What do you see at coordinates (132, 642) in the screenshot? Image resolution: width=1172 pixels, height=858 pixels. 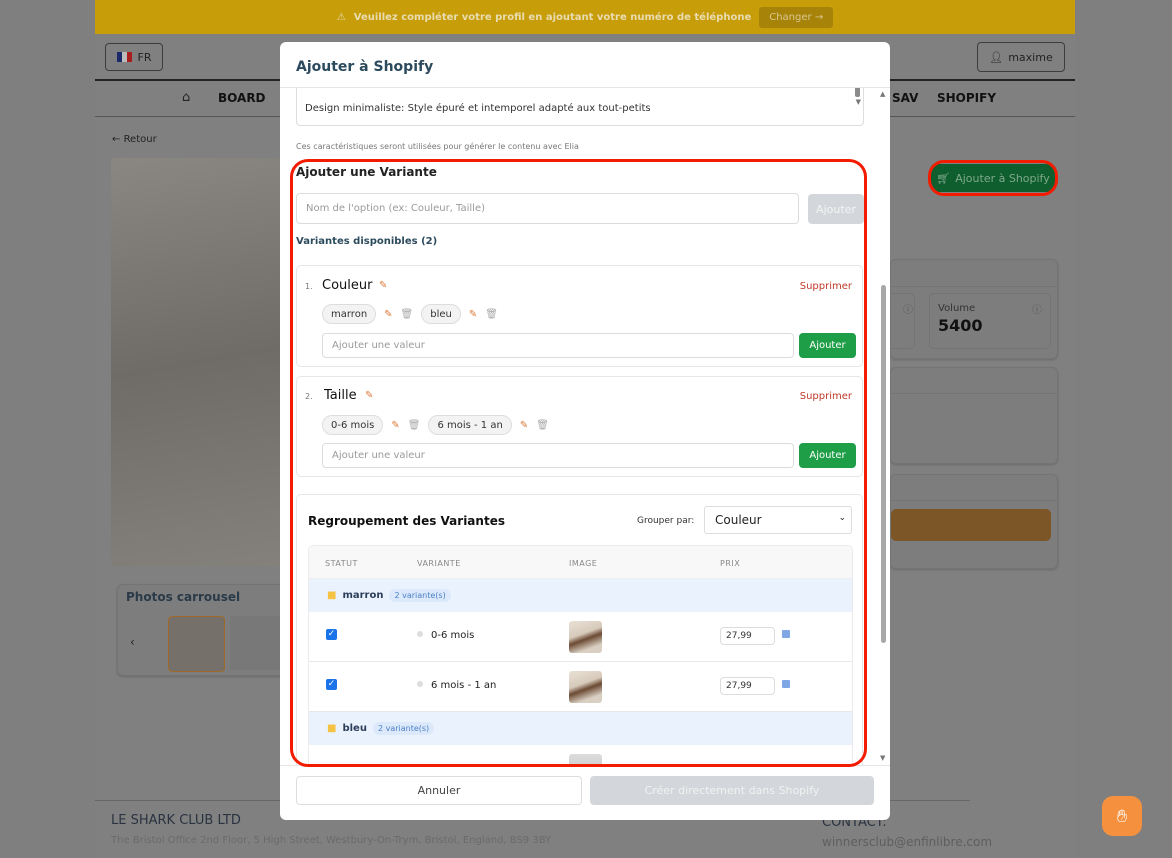 I see `carousel-prev-icon: ‹` at bounding box center [132, 642].